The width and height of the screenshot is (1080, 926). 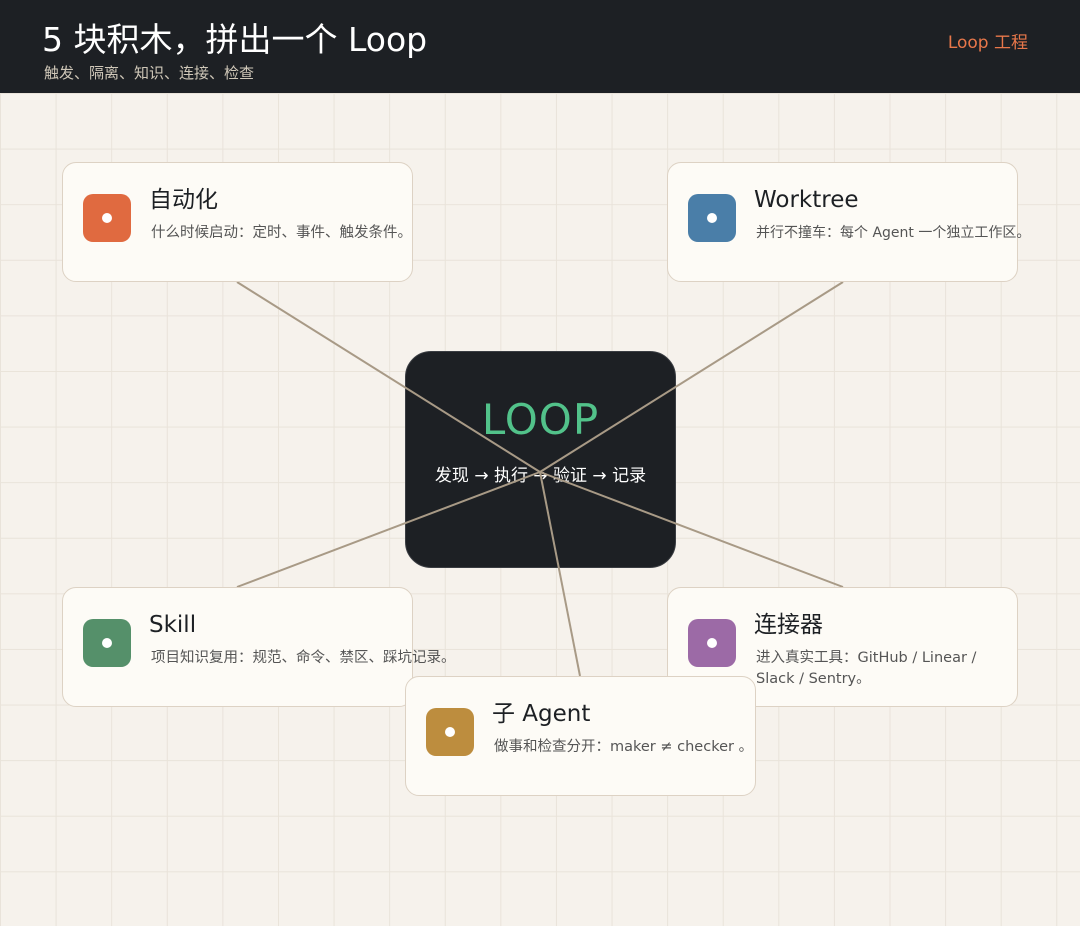 What do you see at coordinates (580, 736) in the screenshot?
I see `card-sub-agent: 子 Agent 做事和检查分开：maker ≠ checker 。` at bounding box center [580, 736].